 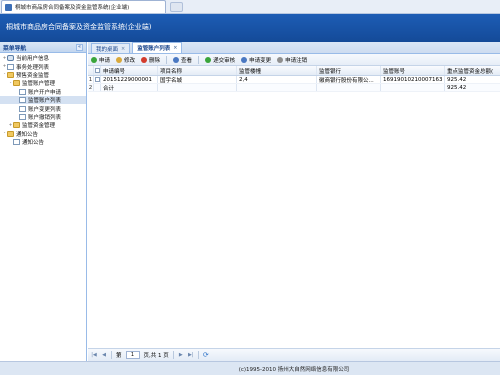 What do you see at coordinates (187, 60) in the screenshot?
I see `toolbar-button-label: 查看` at bounding box center [187, 60].